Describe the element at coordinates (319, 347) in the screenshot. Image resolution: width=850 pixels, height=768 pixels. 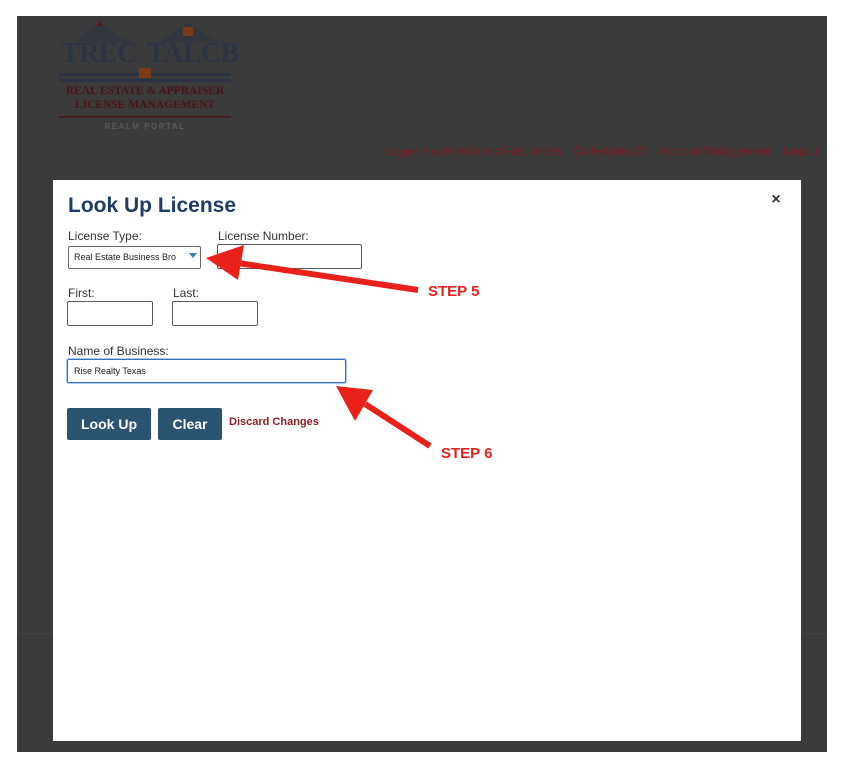
I see `annotation-layer` at that location.